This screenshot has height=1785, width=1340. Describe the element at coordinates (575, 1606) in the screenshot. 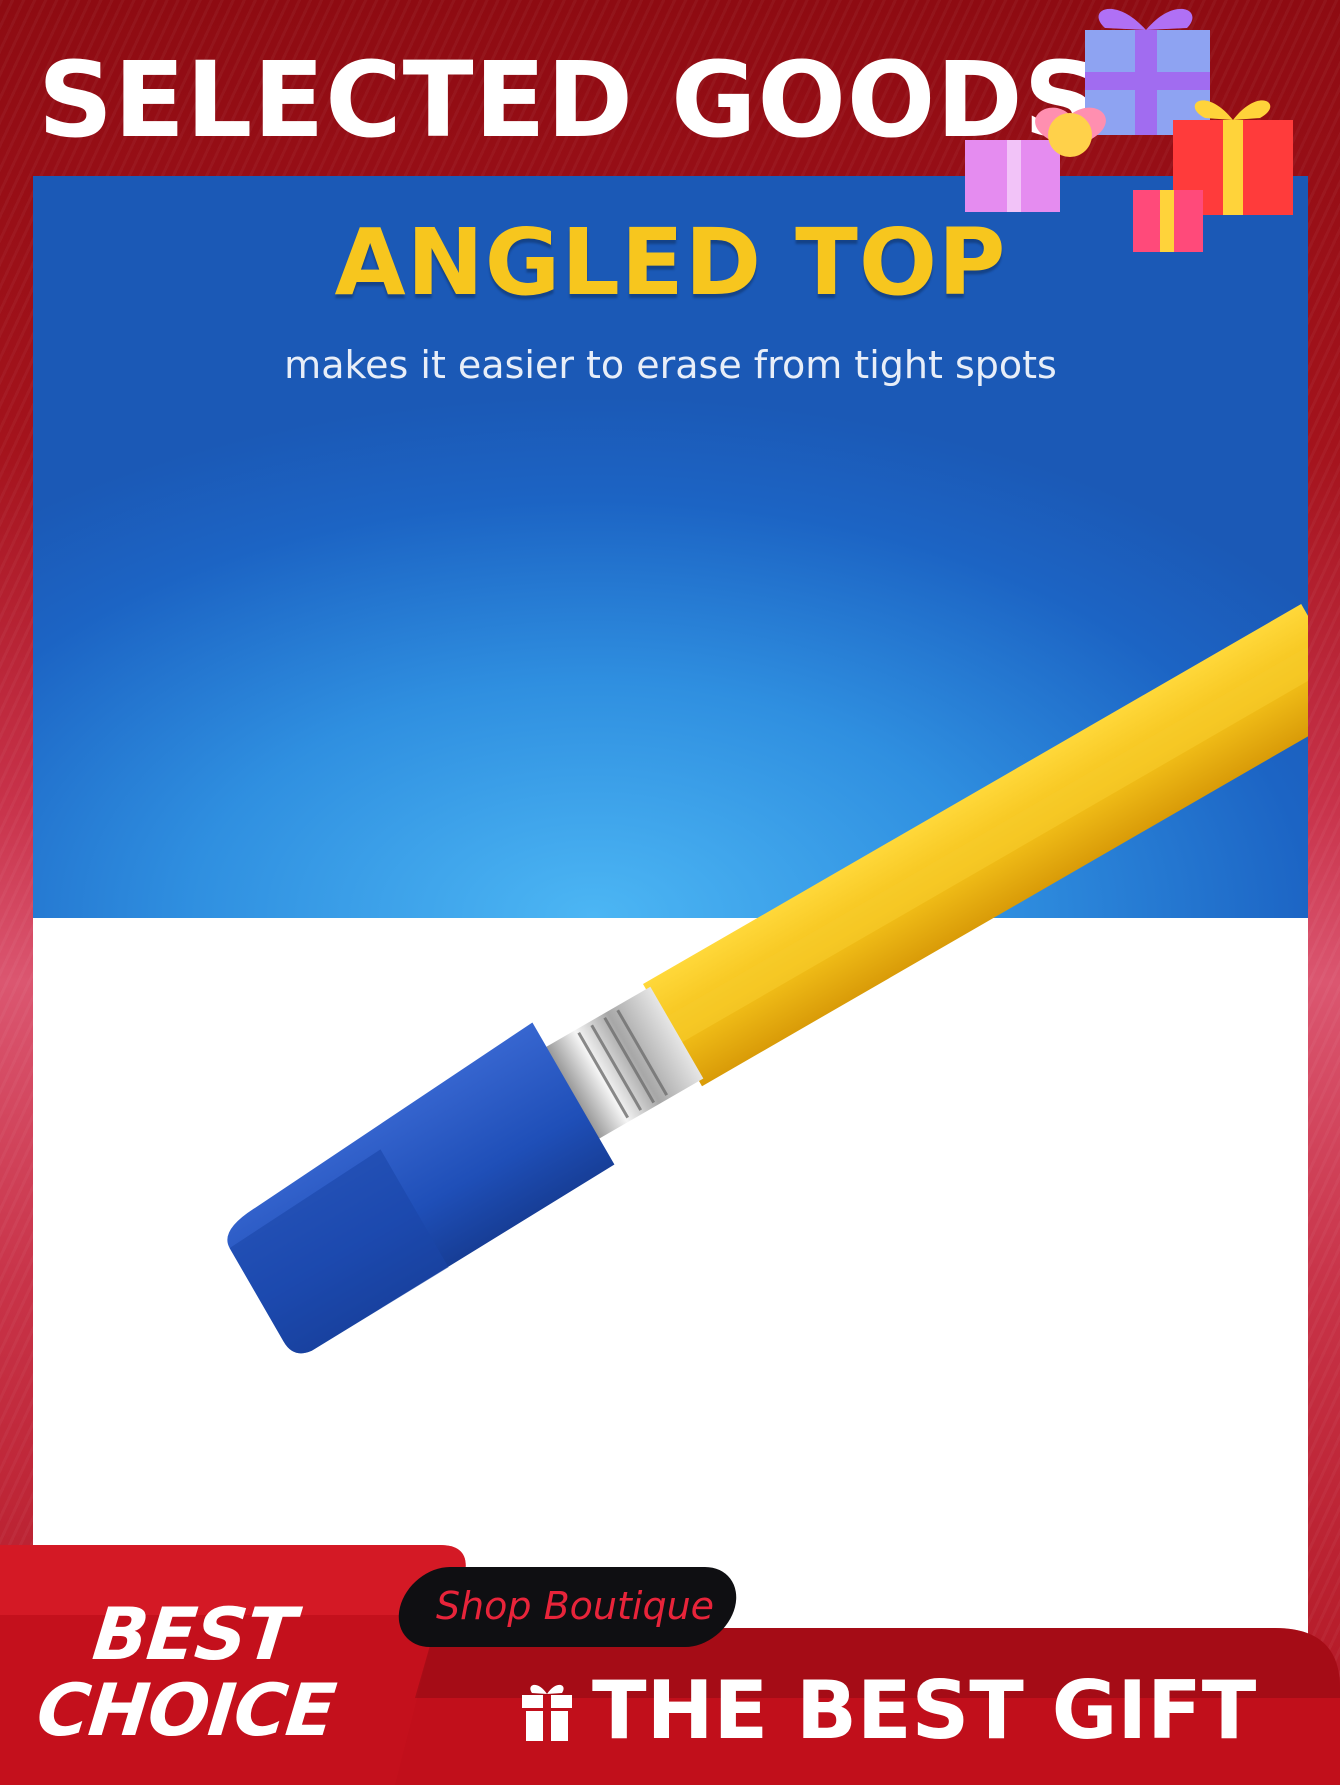

I see `shop-boutique-link: Shop Boutique` at that location.